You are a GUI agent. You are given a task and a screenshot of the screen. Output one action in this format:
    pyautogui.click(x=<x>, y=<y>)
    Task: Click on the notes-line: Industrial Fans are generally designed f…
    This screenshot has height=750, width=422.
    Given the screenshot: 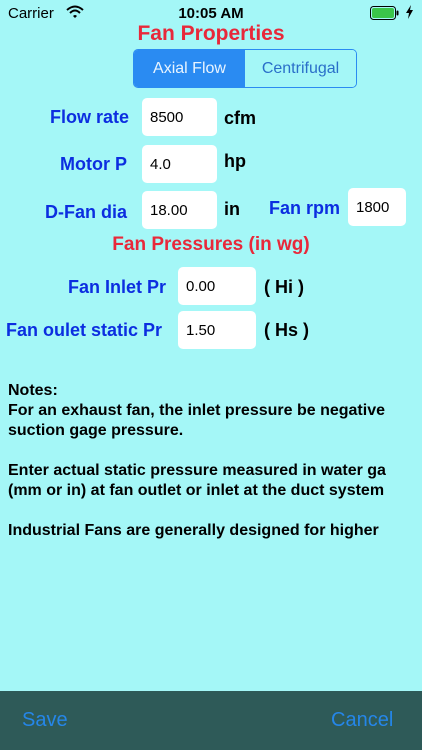 What is the action you would take?
    pyautogui.click(x=193, y=530)
    